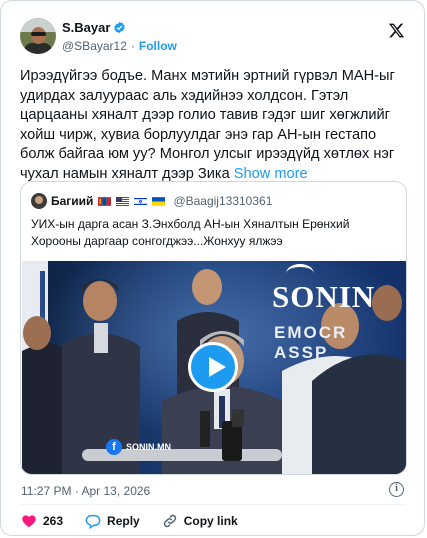  What do you see at coordinates (53, 521) in the screenshot?
I see `like-count: 263` at bounding box center [53, 521].